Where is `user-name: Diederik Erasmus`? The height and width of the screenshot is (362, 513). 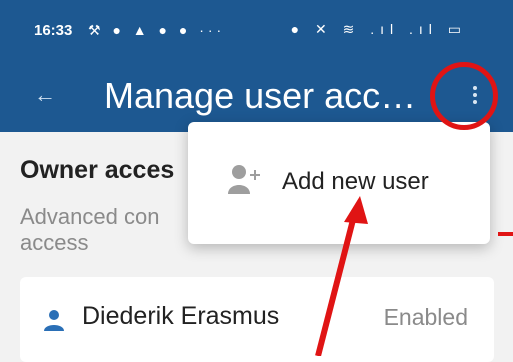
user-name: Diederik Erasmus is located at coordinates (181, 316).